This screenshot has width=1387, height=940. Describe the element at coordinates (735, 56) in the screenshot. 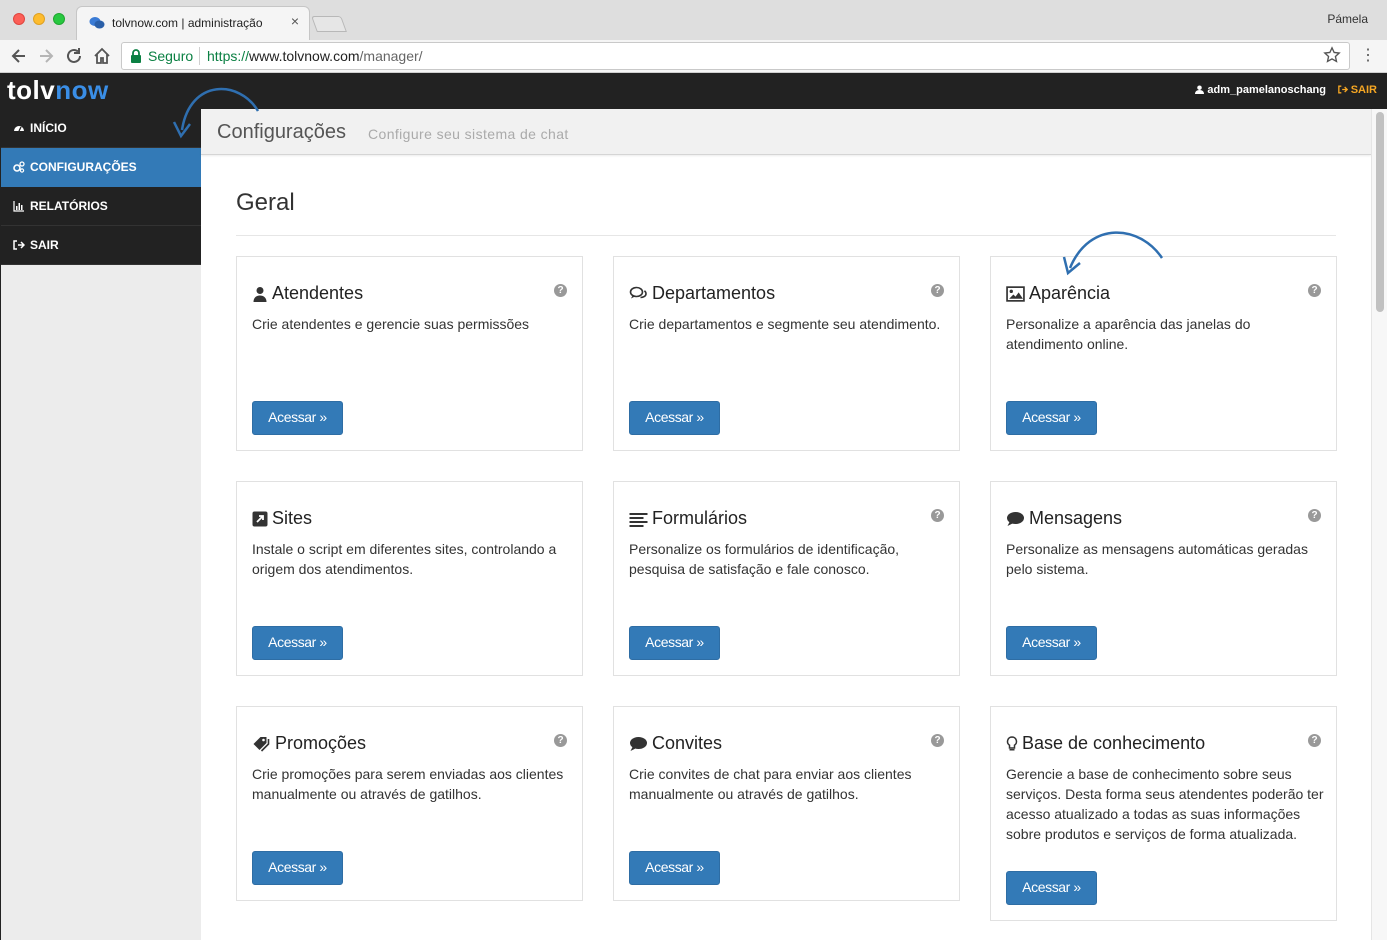

I see `address-bar: Seguro https://www.tolvnow.com/manager/` at that location.